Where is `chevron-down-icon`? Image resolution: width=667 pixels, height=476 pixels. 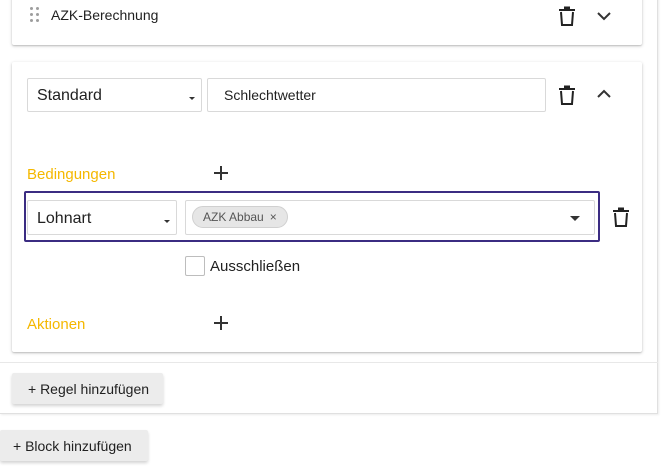
chevron-down-icon is located at coordinates (604, 16).